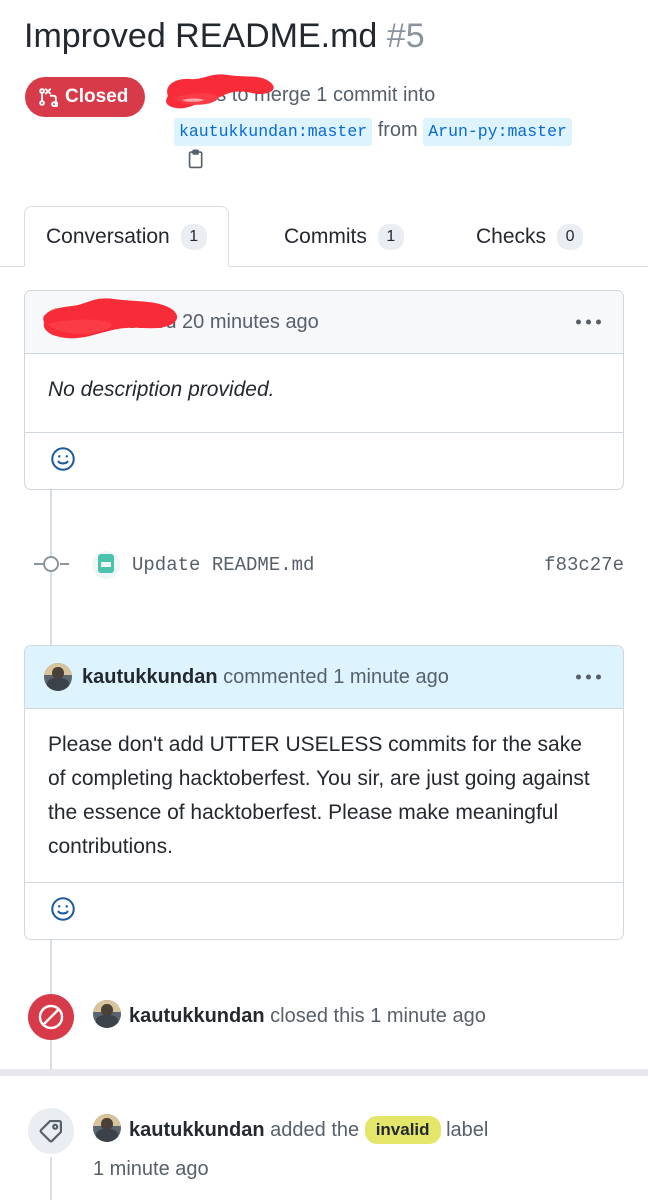  What do you see at coordinates (51, 1017) in the screenshot?
I see `closed-circle-slash-icon` at bounding box center [51, 1017].